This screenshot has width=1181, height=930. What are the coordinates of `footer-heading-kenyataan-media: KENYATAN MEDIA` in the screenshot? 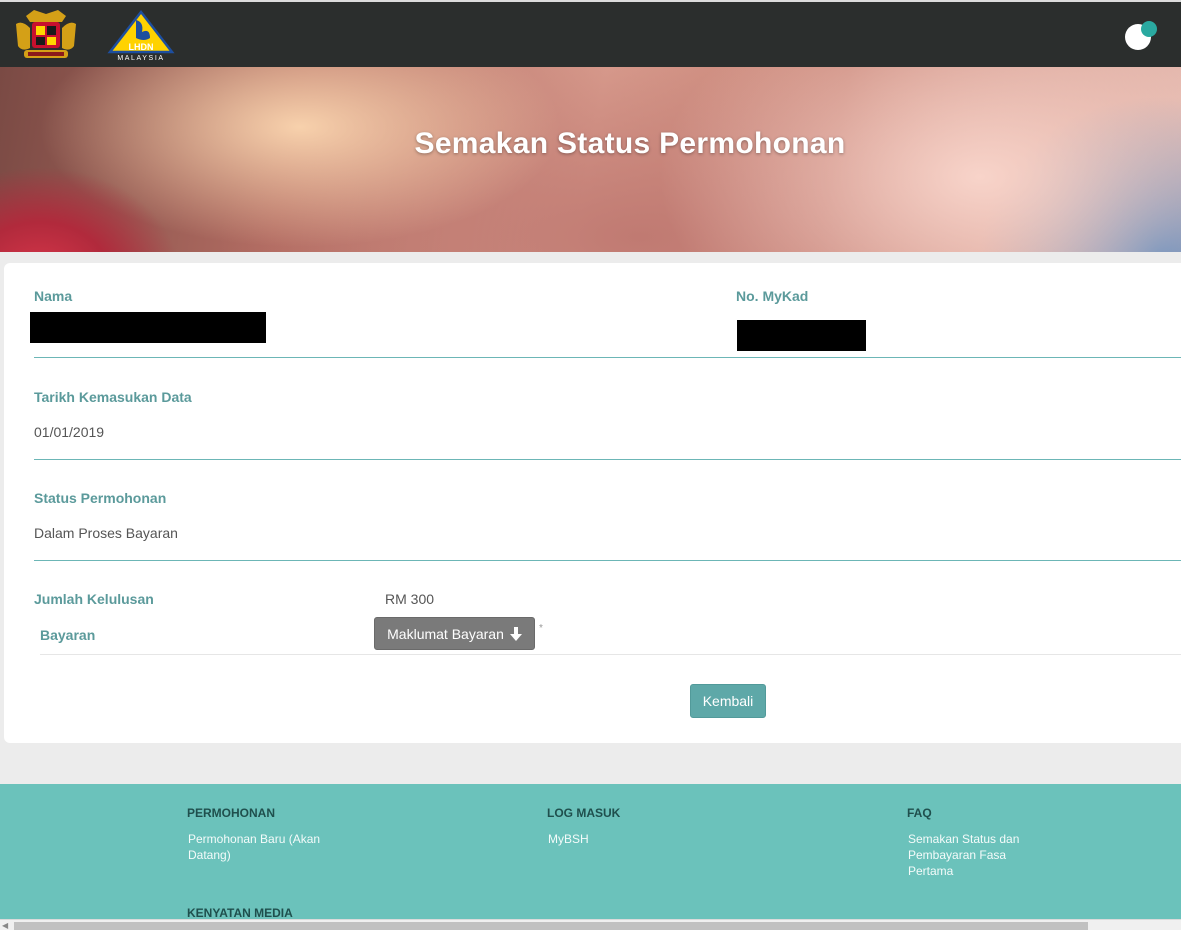 It's located at (240, 913).